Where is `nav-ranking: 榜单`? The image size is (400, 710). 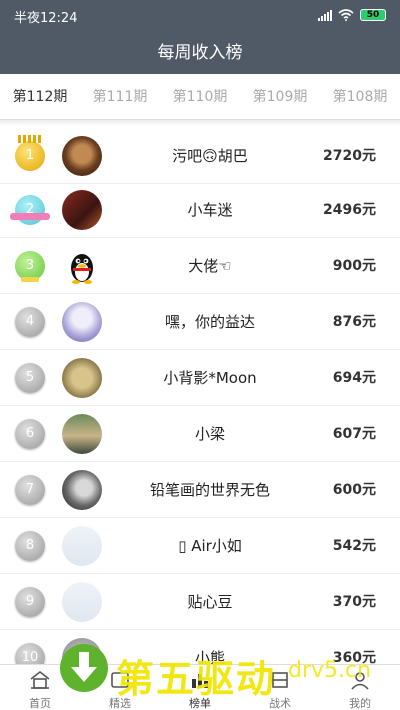
nav-ranking: 榜单 is located at coordinates (200, 687).